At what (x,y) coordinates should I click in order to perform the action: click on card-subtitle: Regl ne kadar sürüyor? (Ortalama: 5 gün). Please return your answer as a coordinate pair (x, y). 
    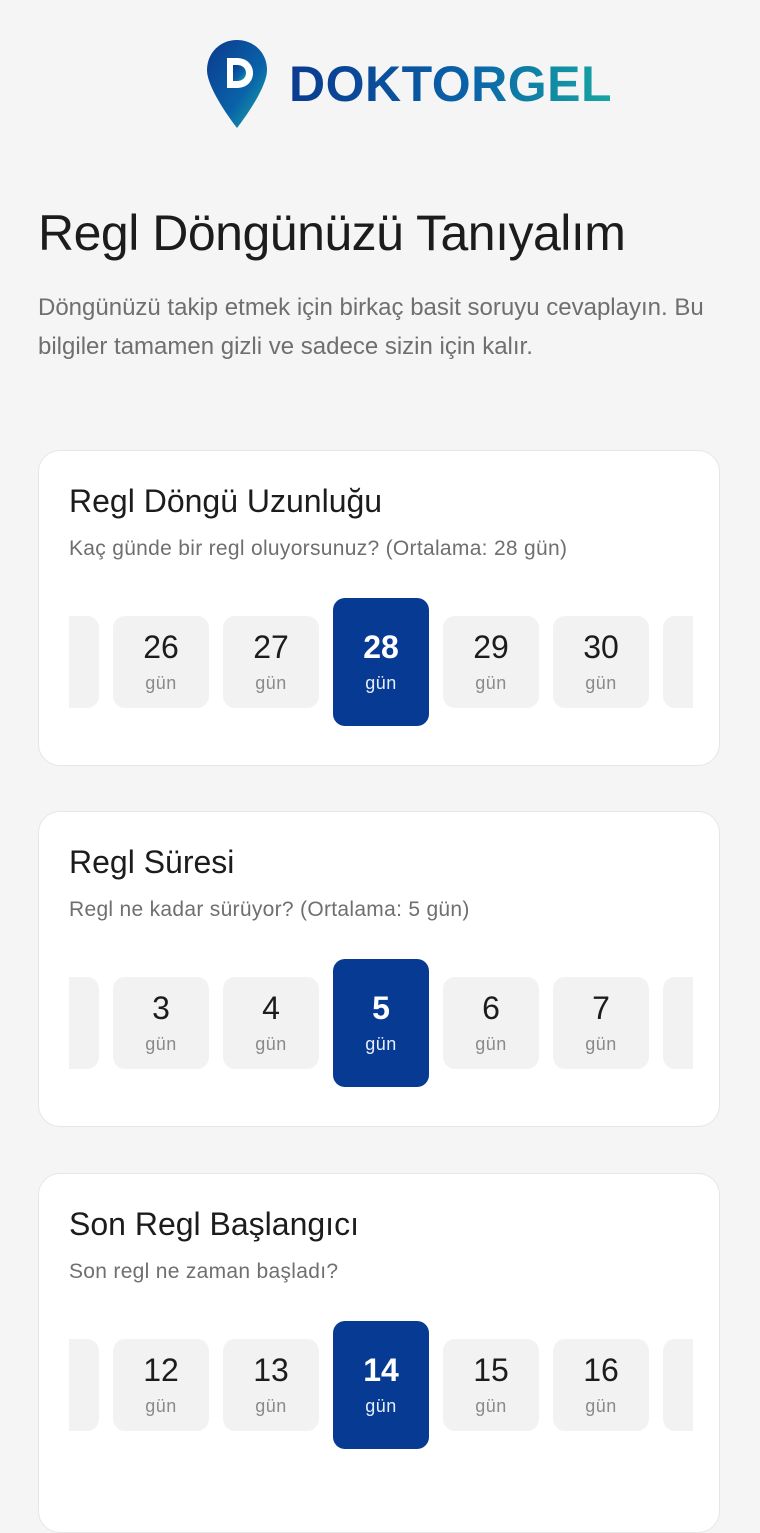
    Looking at the image, I should click on (269, 909).